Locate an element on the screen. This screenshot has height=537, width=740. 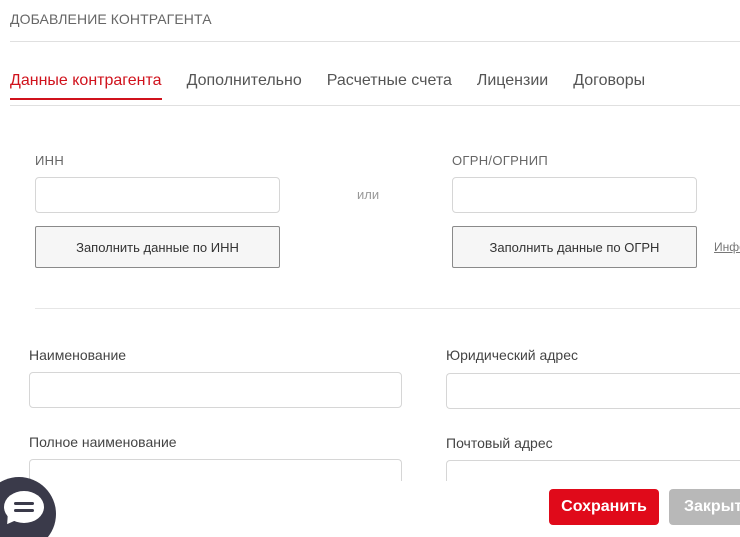
or-separator: или is located at coordinates (368, 194).